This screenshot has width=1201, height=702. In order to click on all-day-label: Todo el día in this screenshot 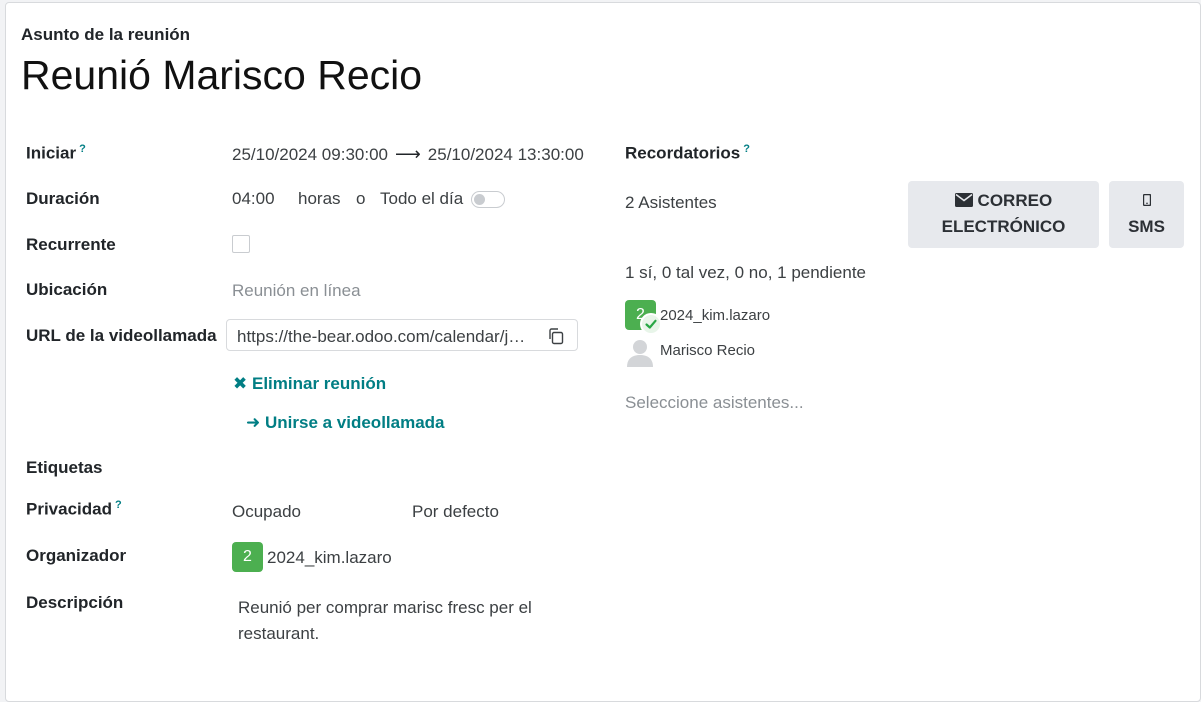, I will do `click(422, 198)`.